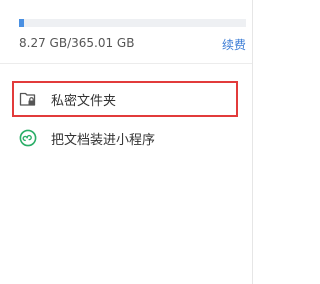  What do you see at coordinates (84, 101) in the screenshot?
I see `menu-item-label: 私密文件夹` at bounding box center [84, 101].